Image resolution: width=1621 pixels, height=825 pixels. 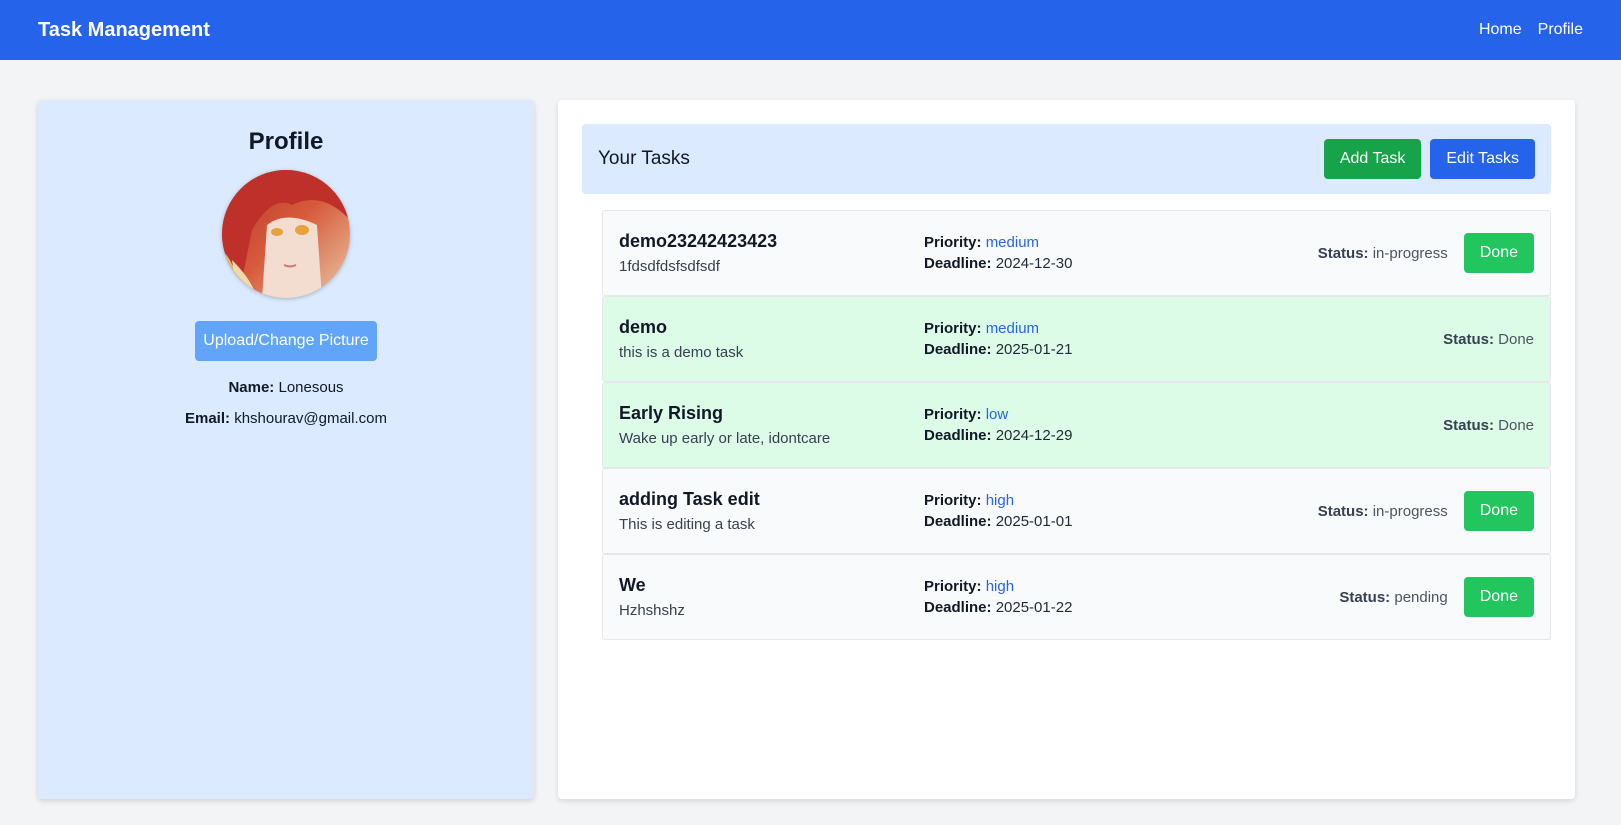 What do you see at coordinates (689, 499) in the screenshot?
I see `task-name: adding Task edit` at bounding box center [689, 499].